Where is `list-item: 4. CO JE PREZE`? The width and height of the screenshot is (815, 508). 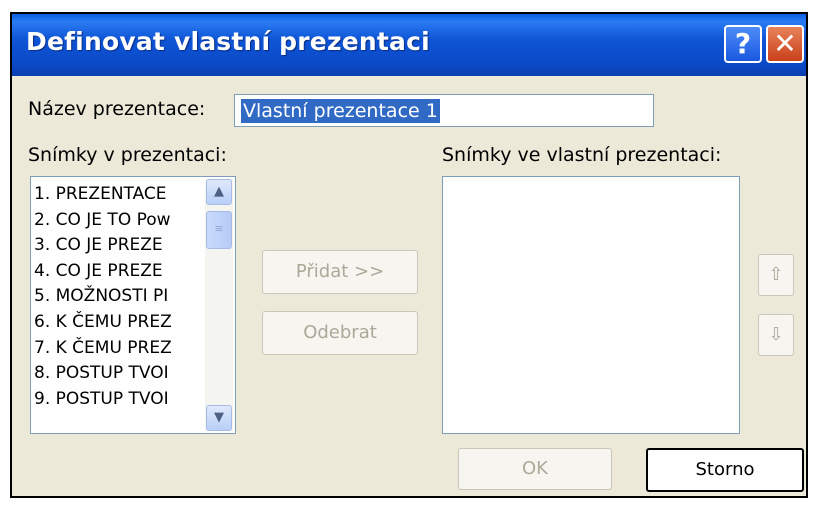 list-item: 4. CO JE PREZE is located at coordinates (118, 272).